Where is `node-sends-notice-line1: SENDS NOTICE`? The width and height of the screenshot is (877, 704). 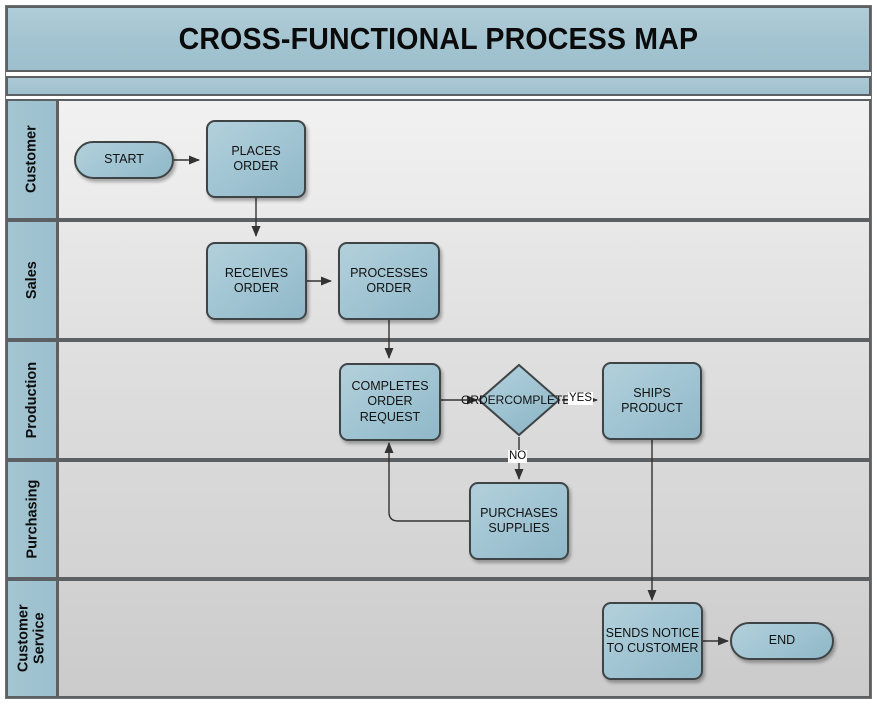 node-sends-notice-line1: SENDS NOTICE is located at coordinates (652, 632).